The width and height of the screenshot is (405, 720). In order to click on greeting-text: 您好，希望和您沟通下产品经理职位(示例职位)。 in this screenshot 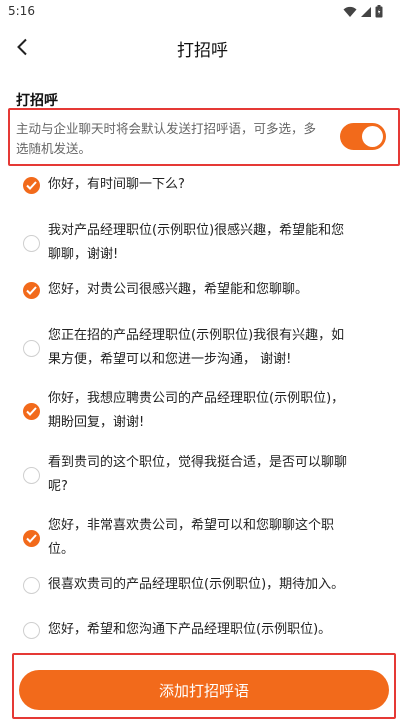, I will do `click(213, 630)`.